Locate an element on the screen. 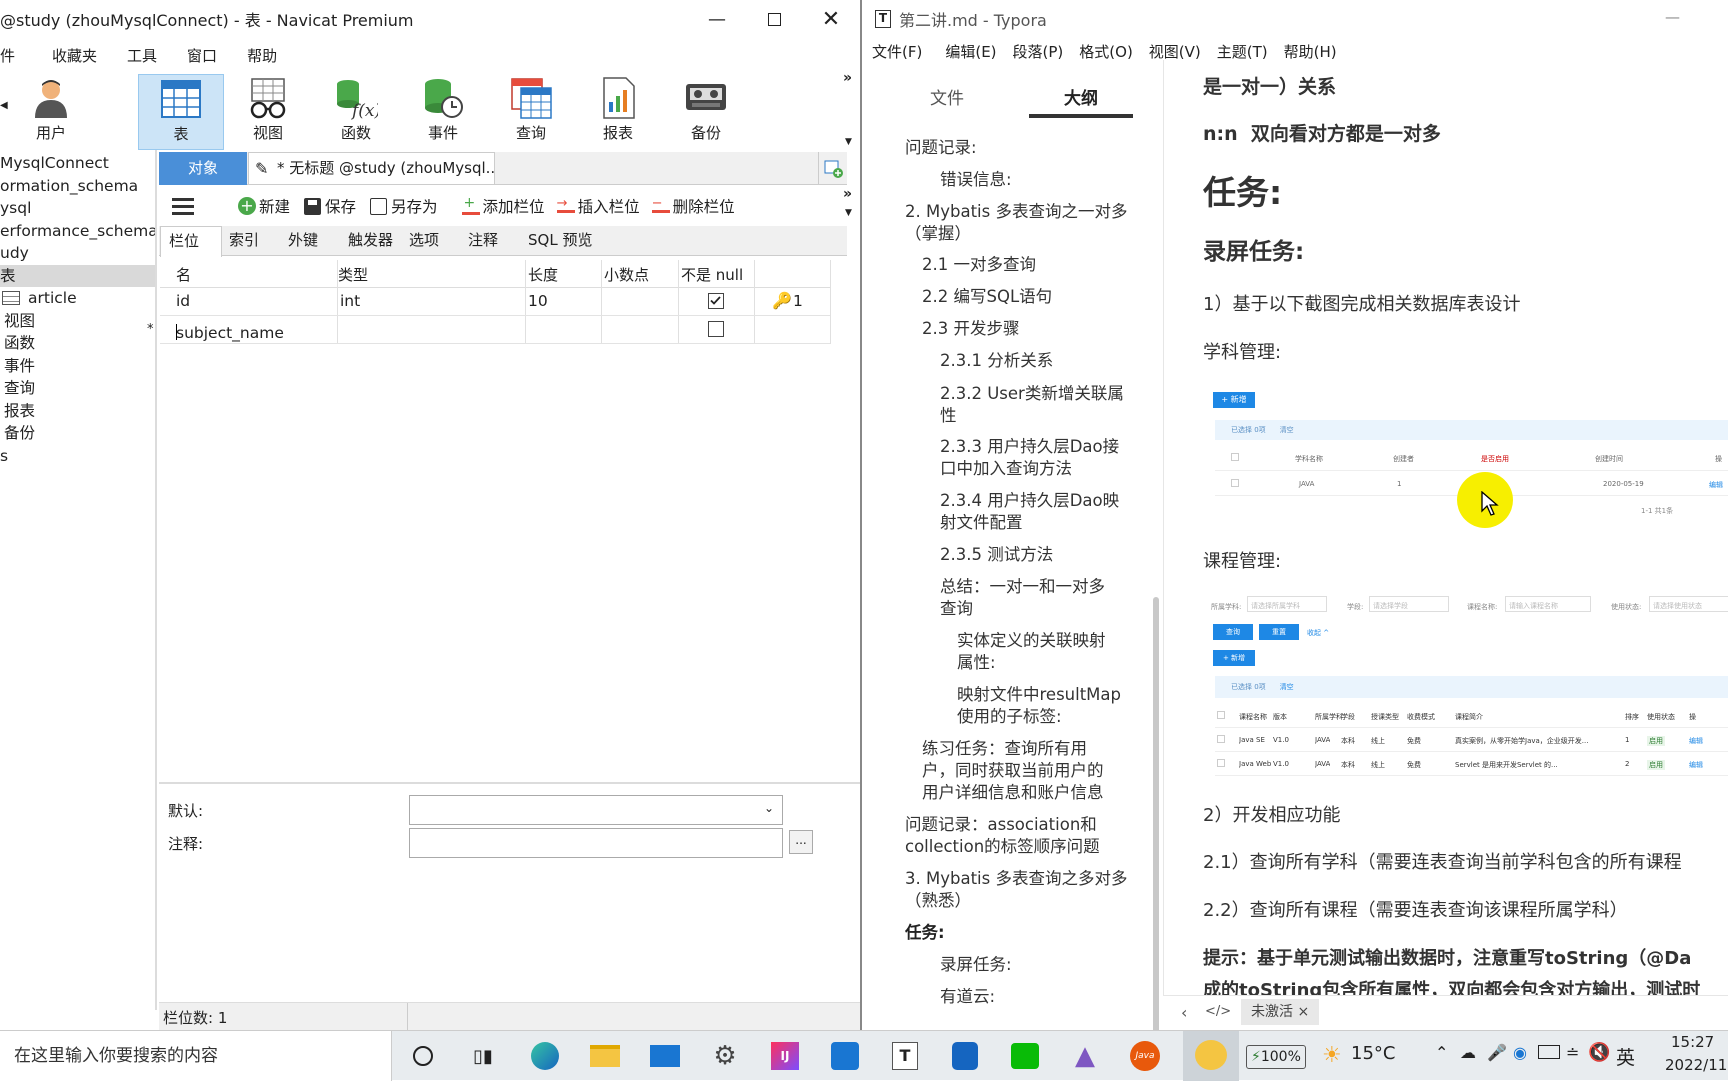  navicat-taskbar-button is located at coordinates (1211, 1056).